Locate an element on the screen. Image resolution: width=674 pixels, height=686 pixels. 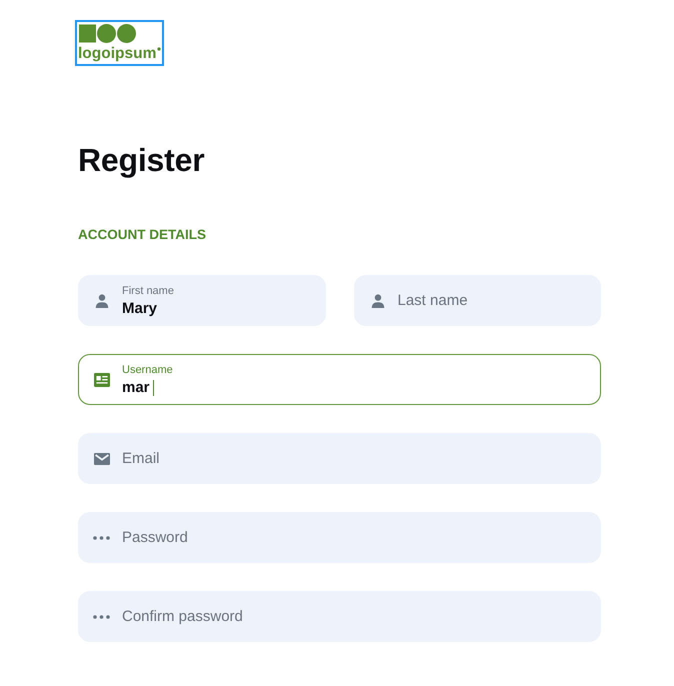
name-field: First name Mary is located at coordinates (202, 300).